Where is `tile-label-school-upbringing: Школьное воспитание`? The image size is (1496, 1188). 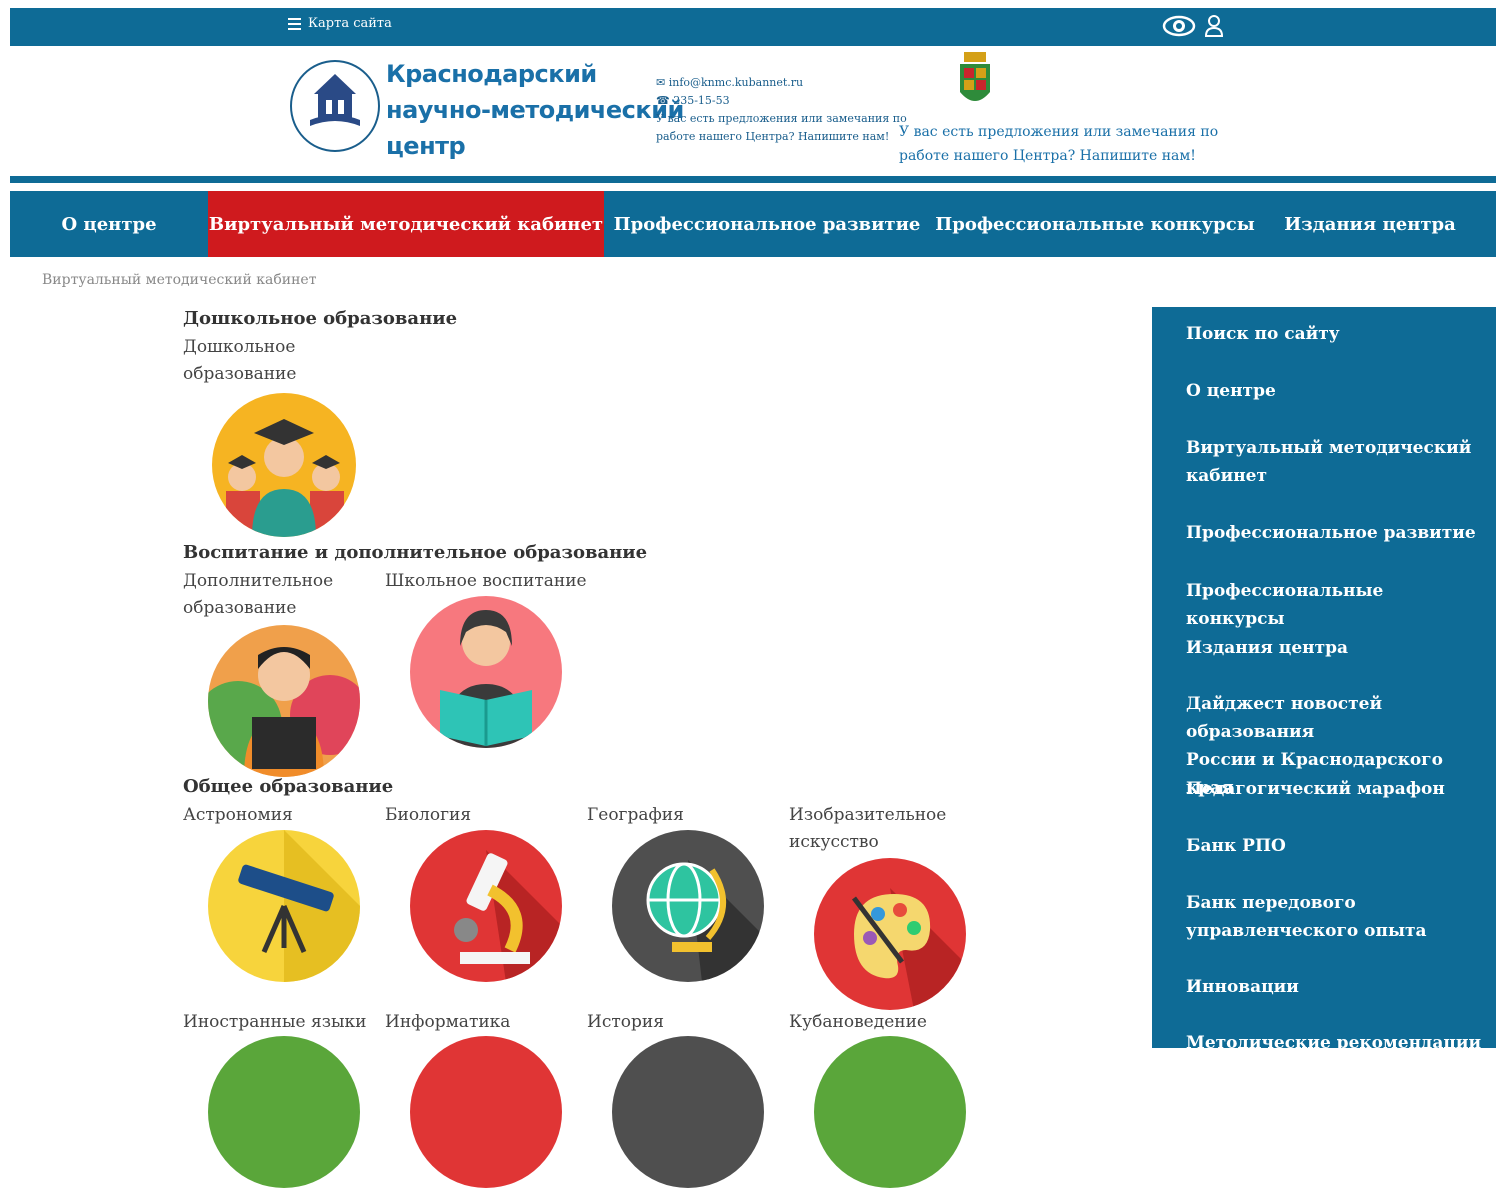 tile-label-school-upbringing: Школьное воспитание is located at coordinates (486, 581).